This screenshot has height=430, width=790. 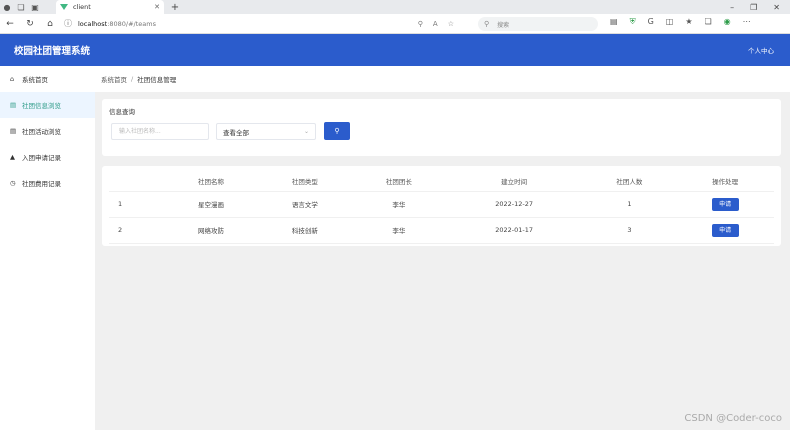 I want to click on app-title: 校园社团管理系统, so click(x=52, y=51).